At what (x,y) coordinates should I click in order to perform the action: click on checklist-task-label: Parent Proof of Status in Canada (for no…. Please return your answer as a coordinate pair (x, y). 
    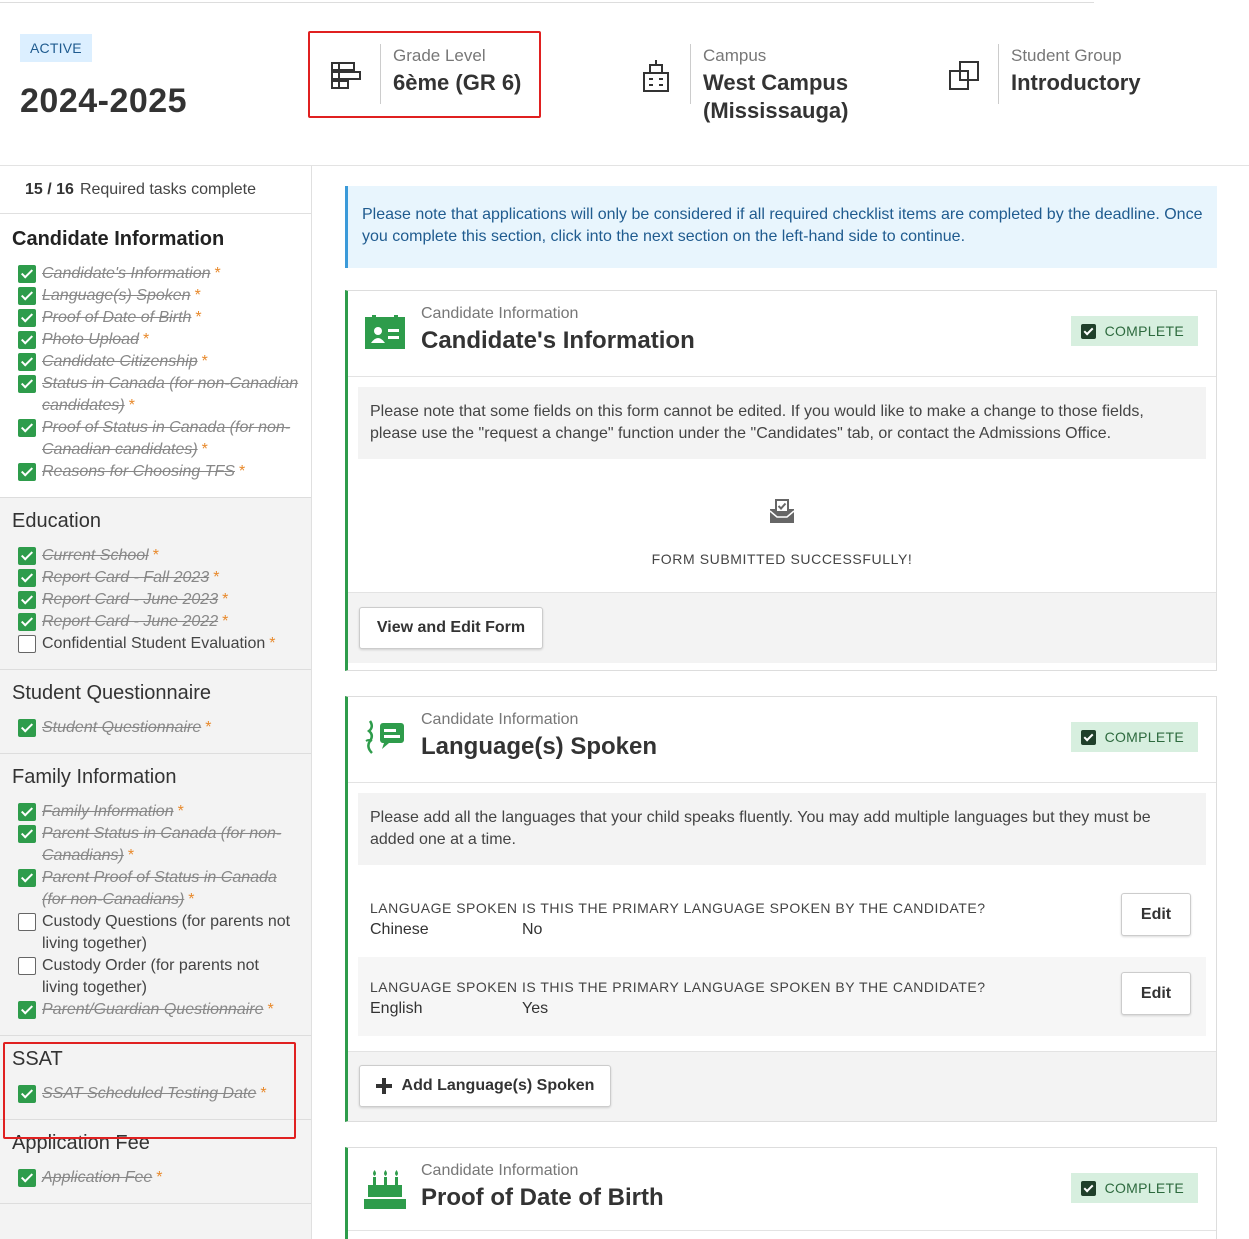
    Looking at the image, I should click on (170, 889).